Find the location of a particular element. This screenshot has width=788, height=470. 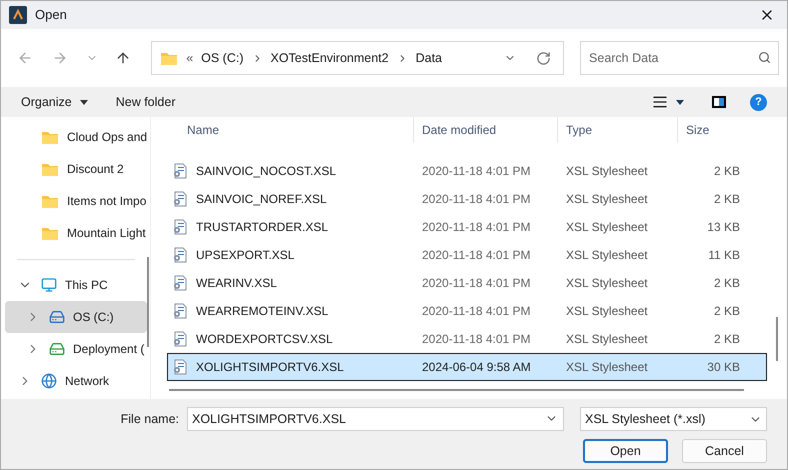

sidebar-item: Cloud Ops and is located at coordinates (76, 137).